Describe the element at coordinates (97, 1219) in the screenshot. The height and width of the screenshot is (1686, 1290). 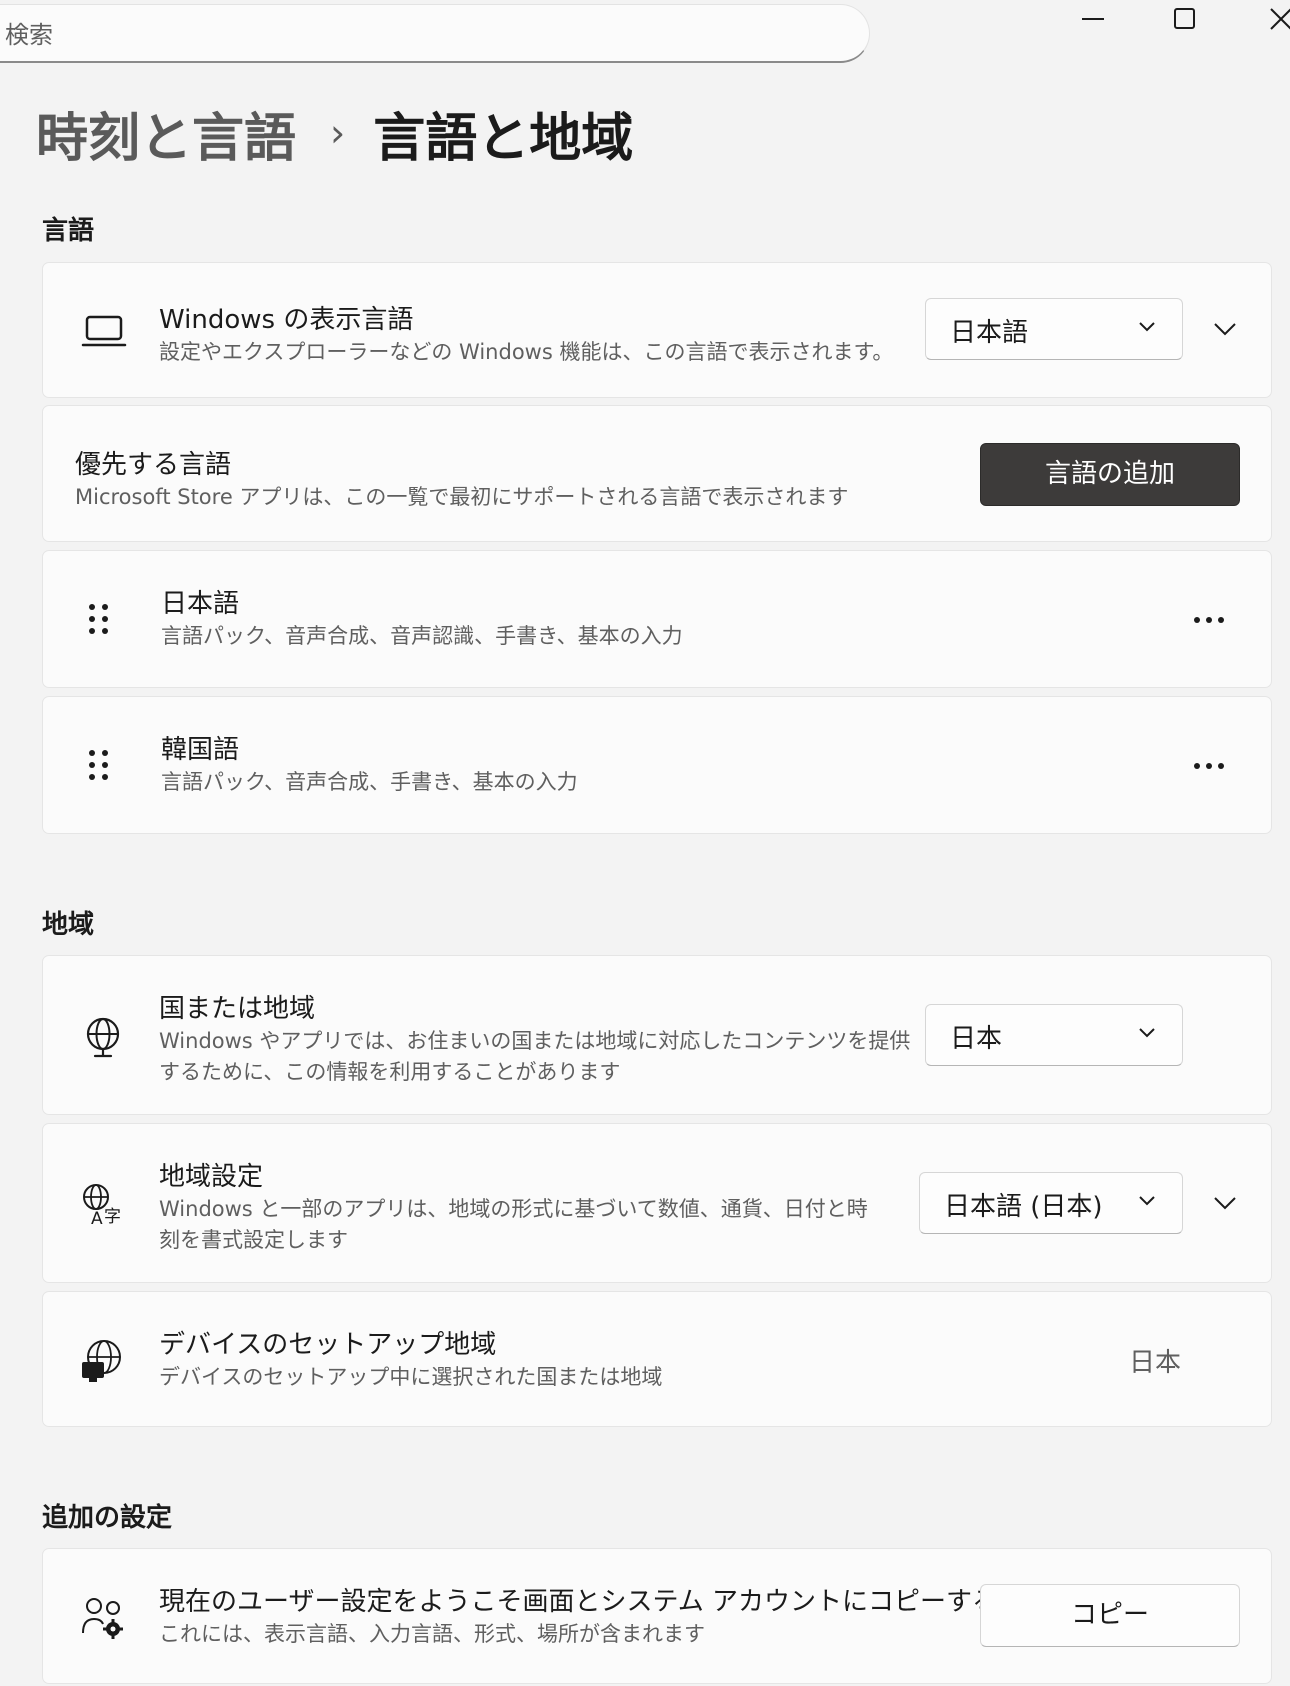
I see `svg-text: A` at that location.